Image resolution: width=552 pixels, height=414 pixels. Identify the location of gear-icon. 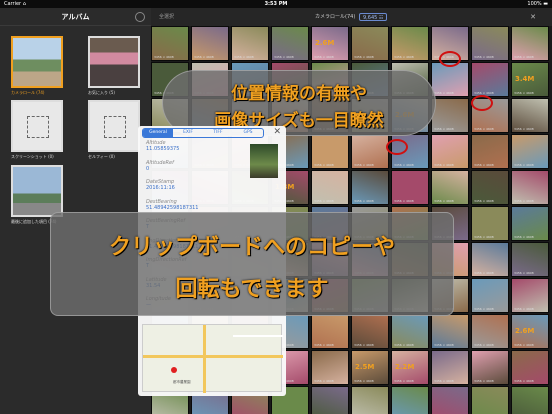
(140, 17).